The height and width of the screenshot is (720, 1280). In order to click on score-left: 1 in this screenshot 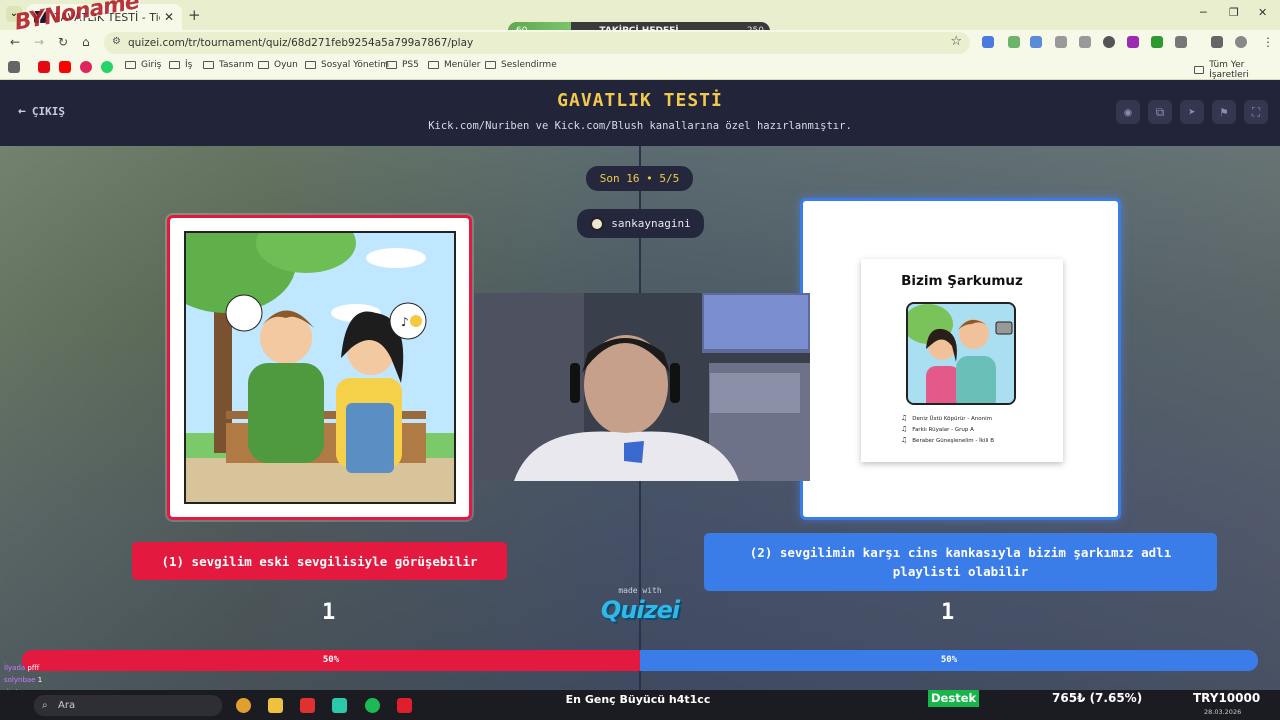, I will do `click(329, 612)`.